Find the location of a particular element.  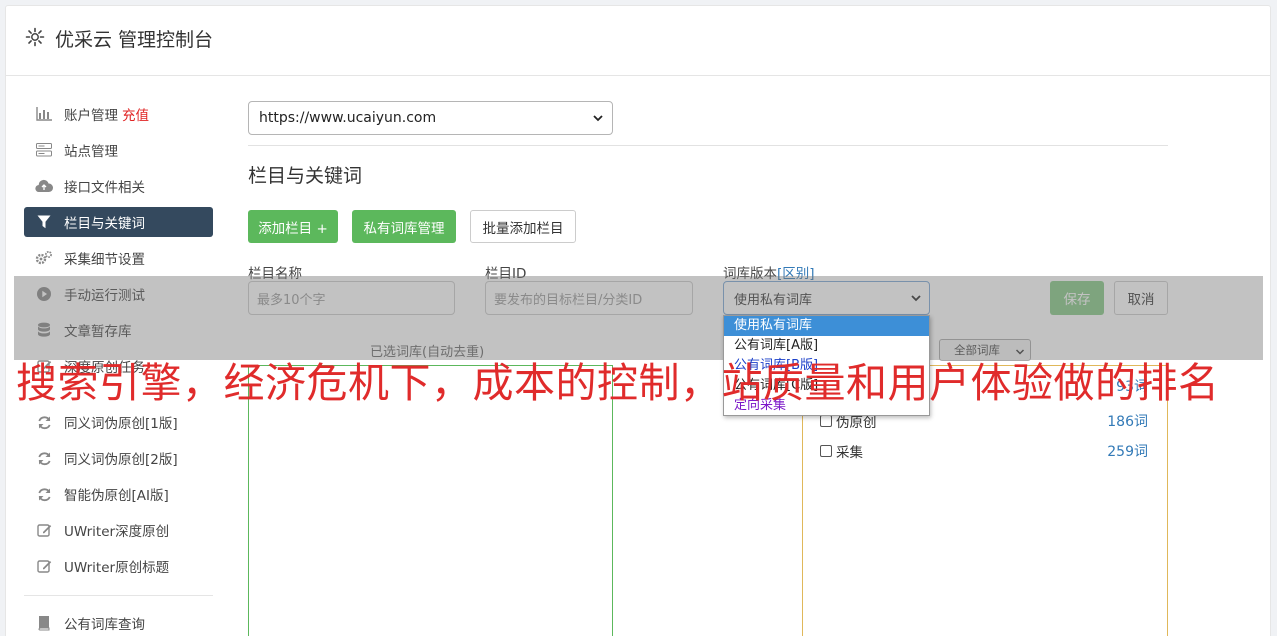

sidebar-item-collect-settings: 采集细节设置 is located at coordinates (118, 258).